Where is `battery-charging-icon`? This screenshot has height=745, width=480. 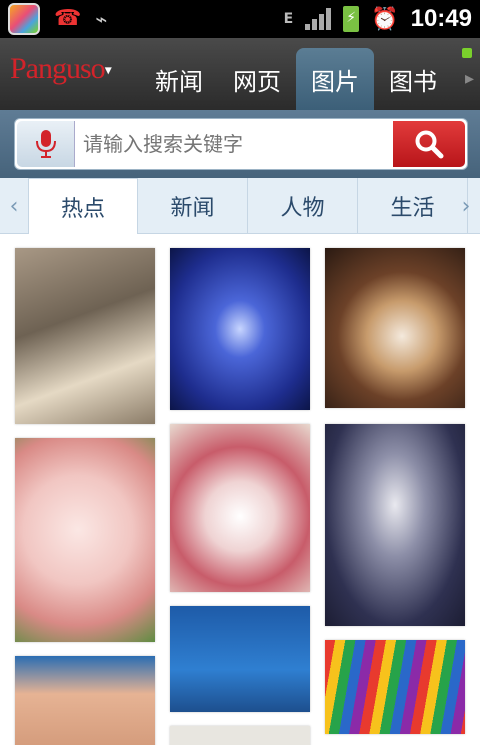
battery-charging-icon is located at coordinates (351, 19).